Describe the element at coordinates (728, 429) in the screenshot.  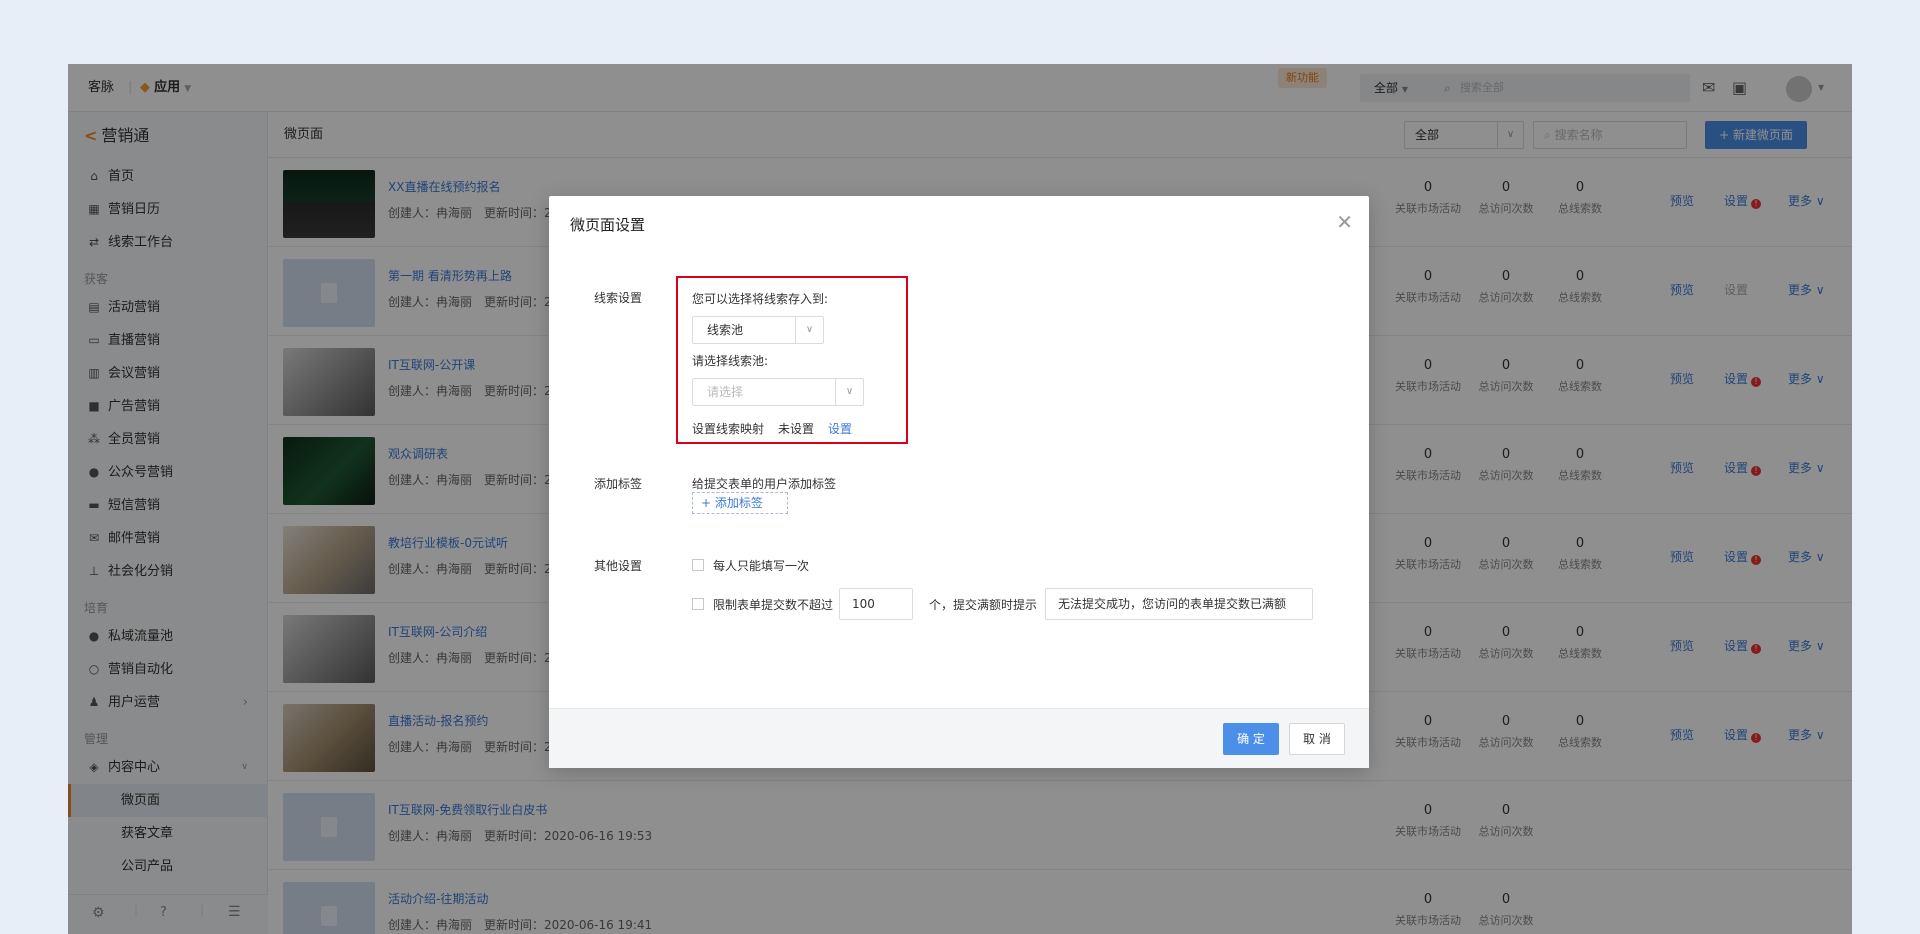
I see `lead-mapping-label: 设置线索映射` at that location.